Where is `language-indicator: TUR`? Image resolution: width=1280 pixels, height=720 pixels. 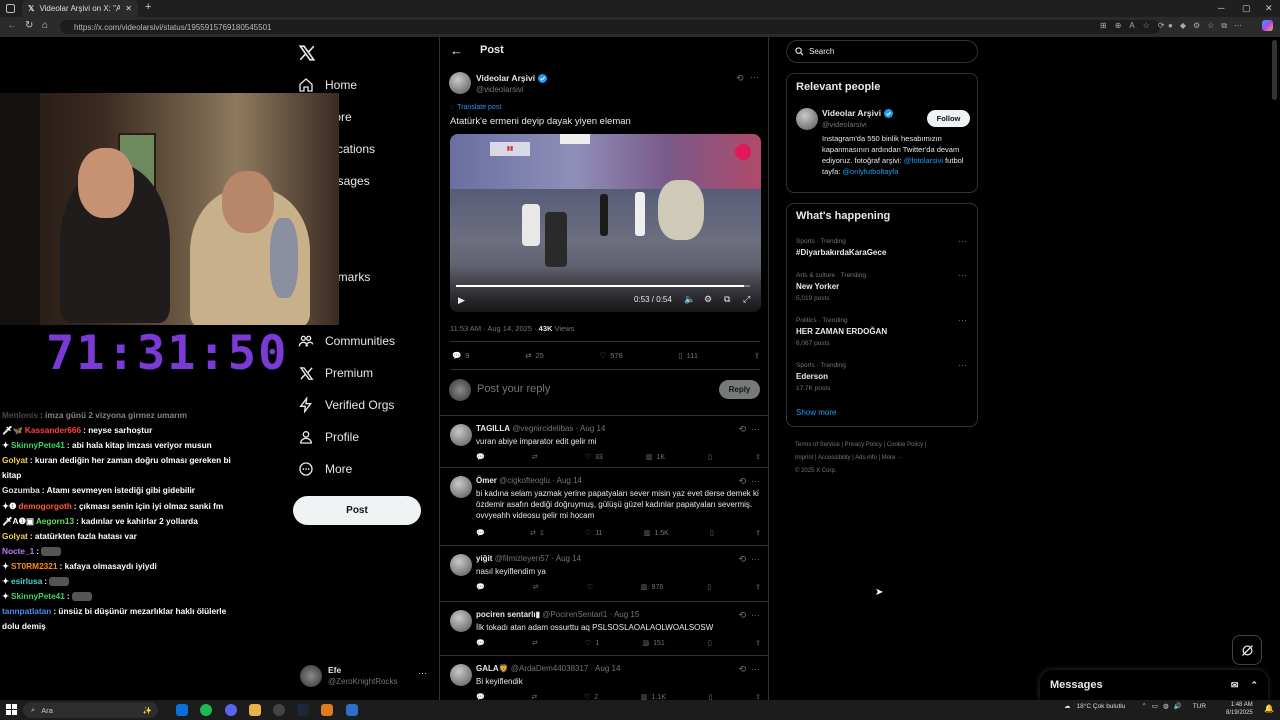
language-indicator: TUR is located at coordinates (1199, 706).